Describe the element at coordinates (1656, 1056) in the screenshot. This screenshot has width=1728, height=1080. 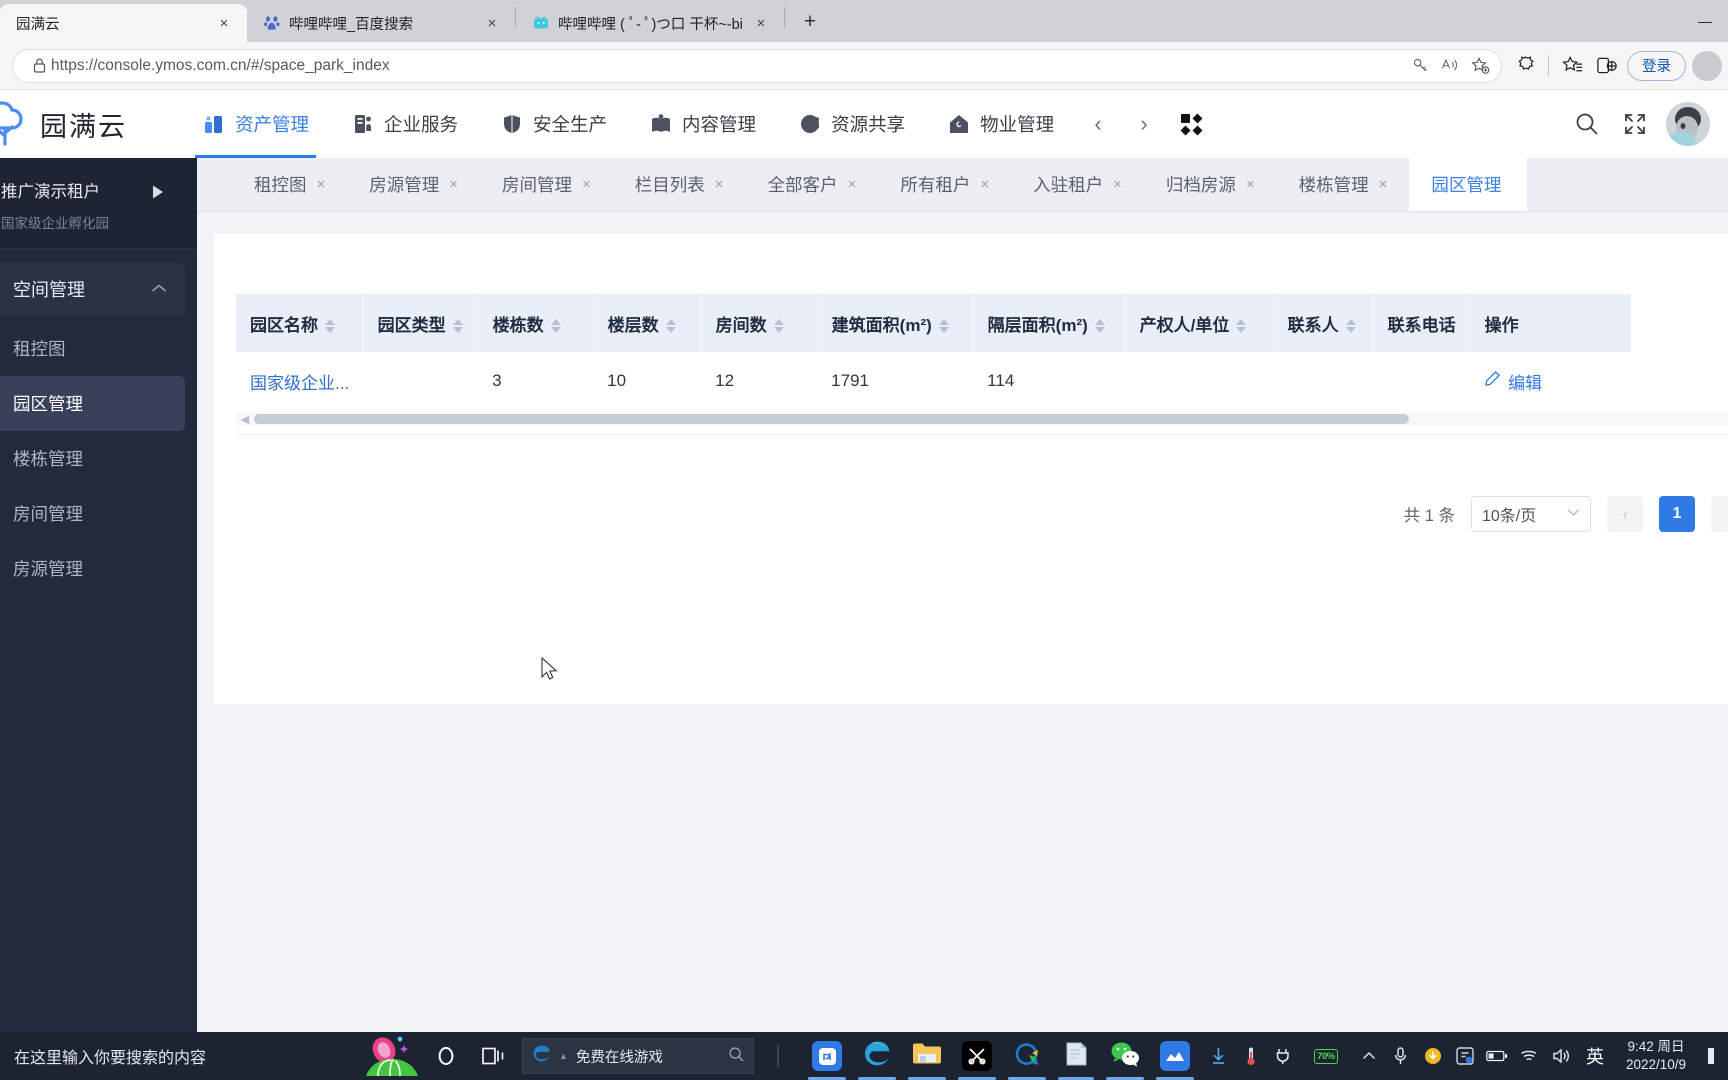
I see `taskbar-clock: 9:42 周日 2022/10/9` at that location.